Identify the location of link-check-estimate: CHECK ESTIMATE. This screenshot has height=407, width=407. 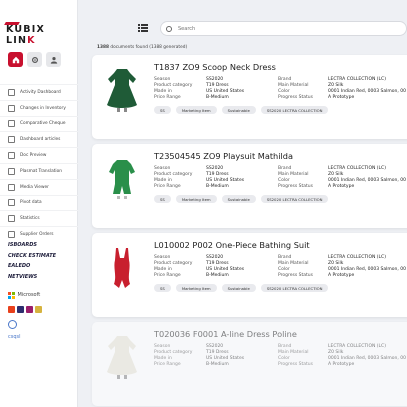
(32, 256).